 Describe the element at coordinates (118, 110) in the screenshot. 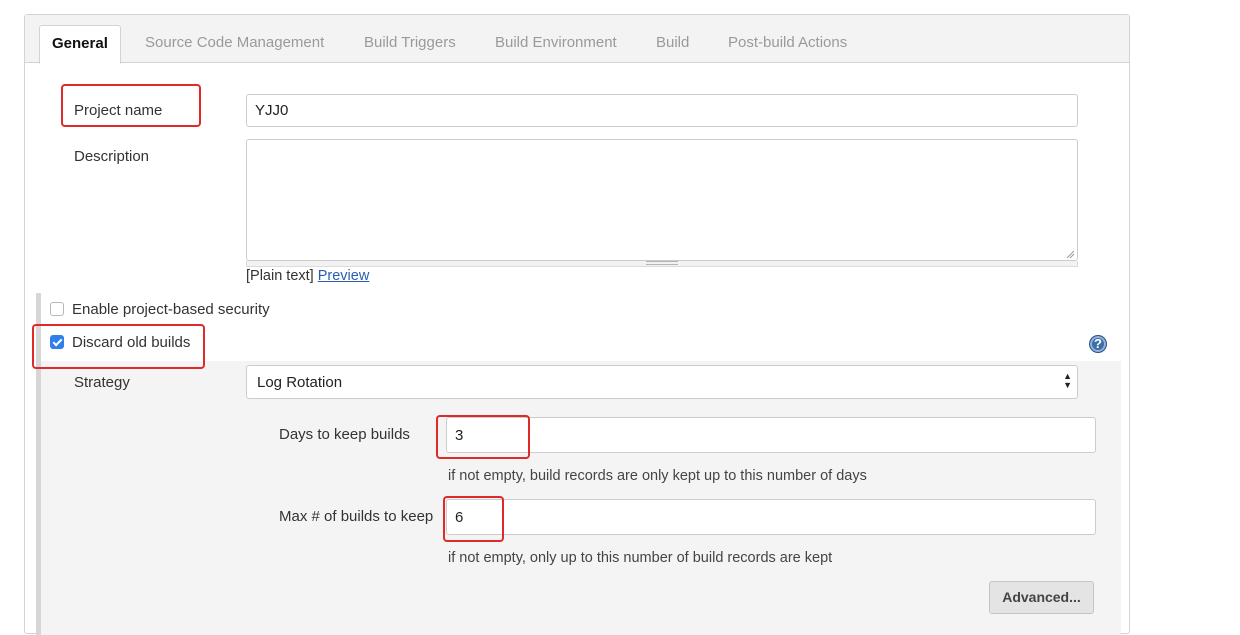

I see `project-name-label: Project name` at that location.